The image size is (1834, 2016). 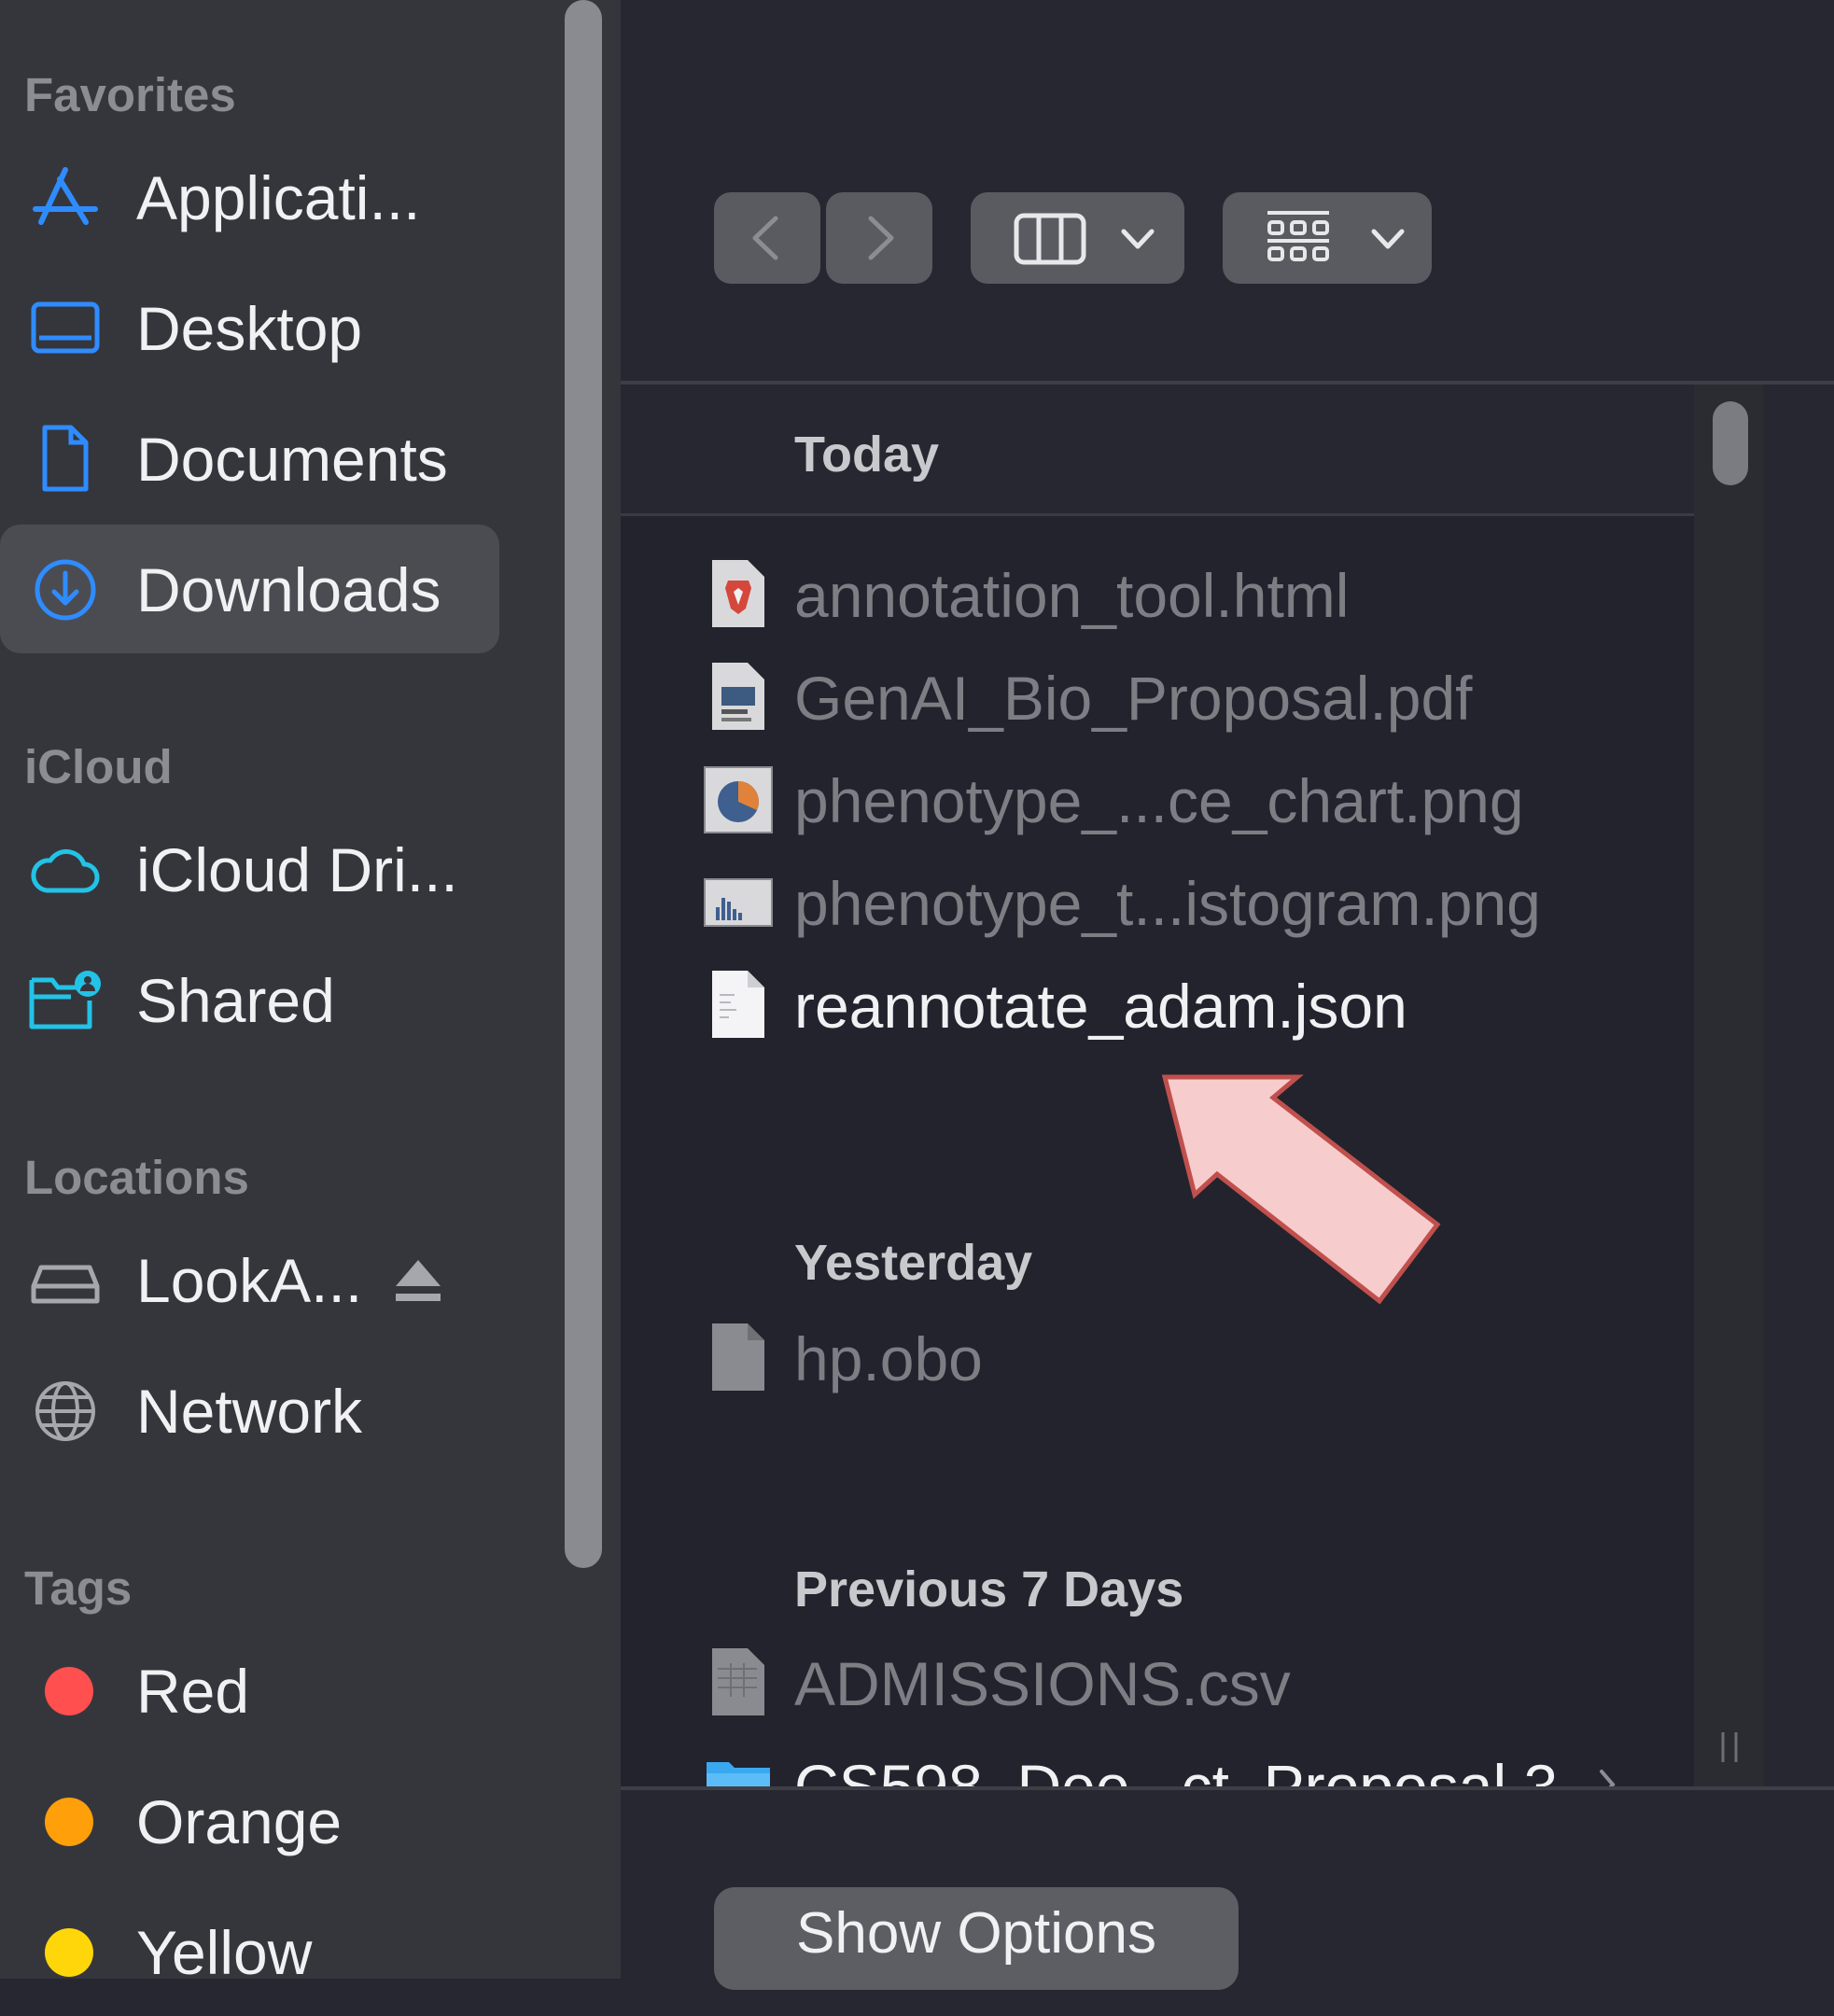 I want to click on sidebar-item-label: Red, so click(x=193, y=1691).